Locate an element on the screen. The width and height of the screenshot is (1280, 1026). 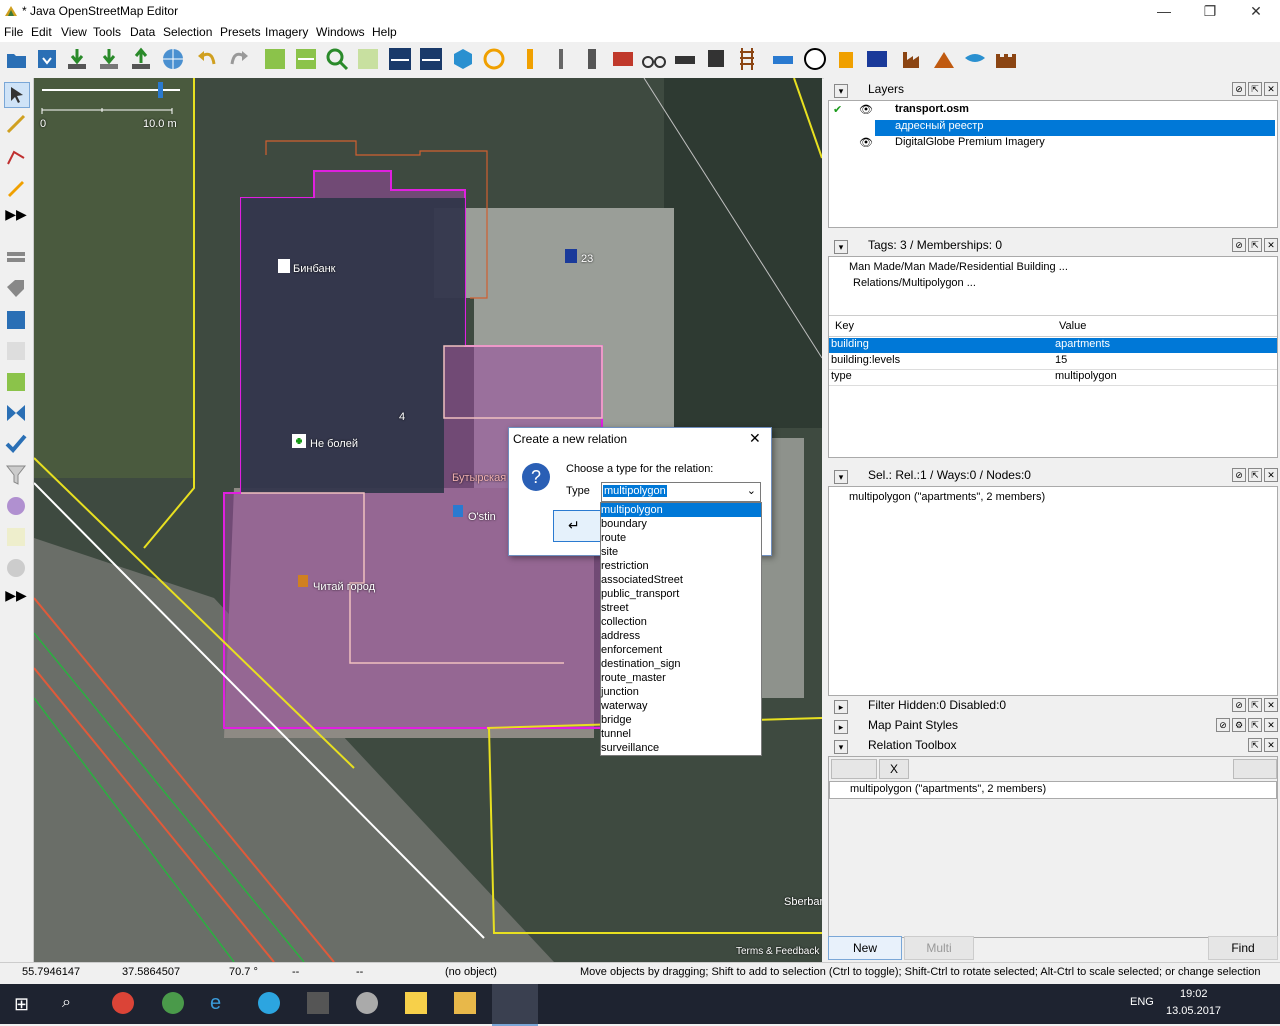
new-button: New is located at coordinates (865, 948).